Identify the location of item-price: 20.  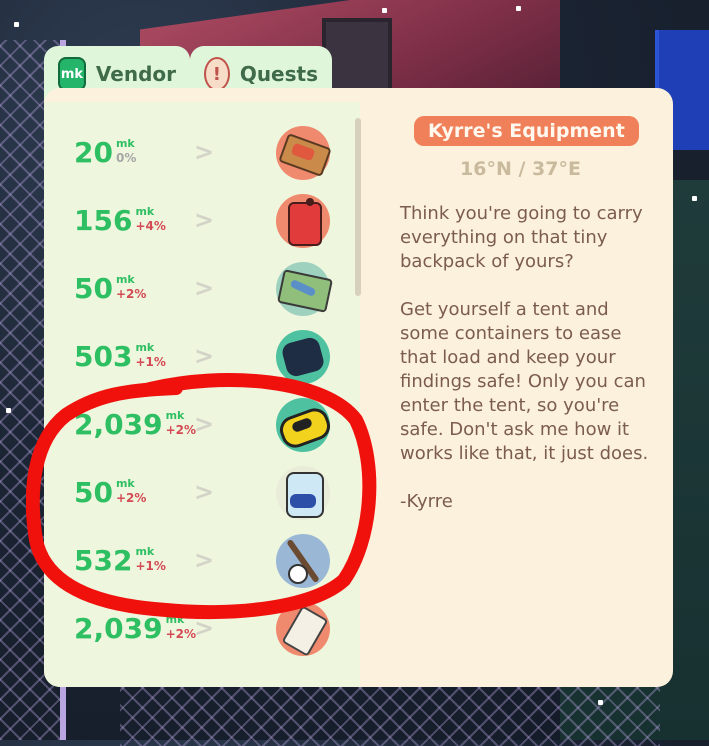
(93, 152).